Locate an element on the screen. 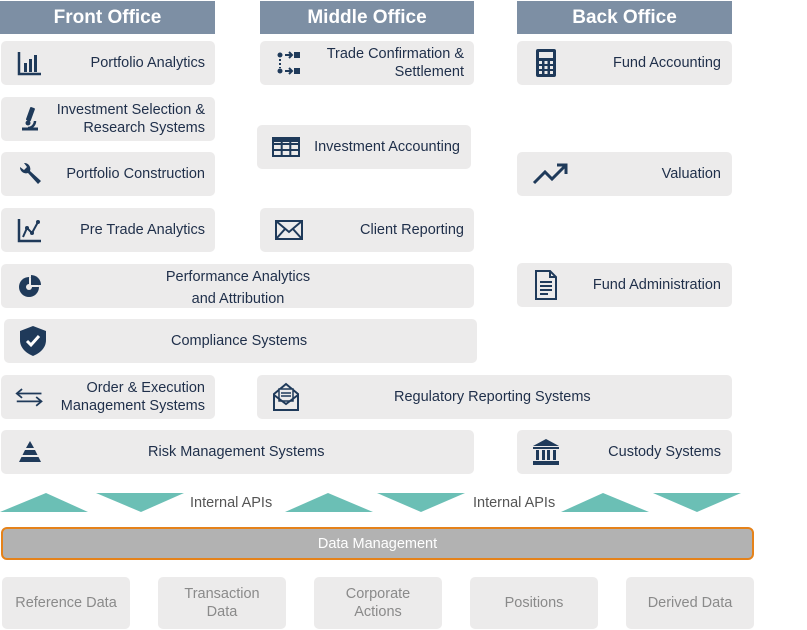  box-compliance-systems: Compliance Systems is located at coordinates (240, 341).